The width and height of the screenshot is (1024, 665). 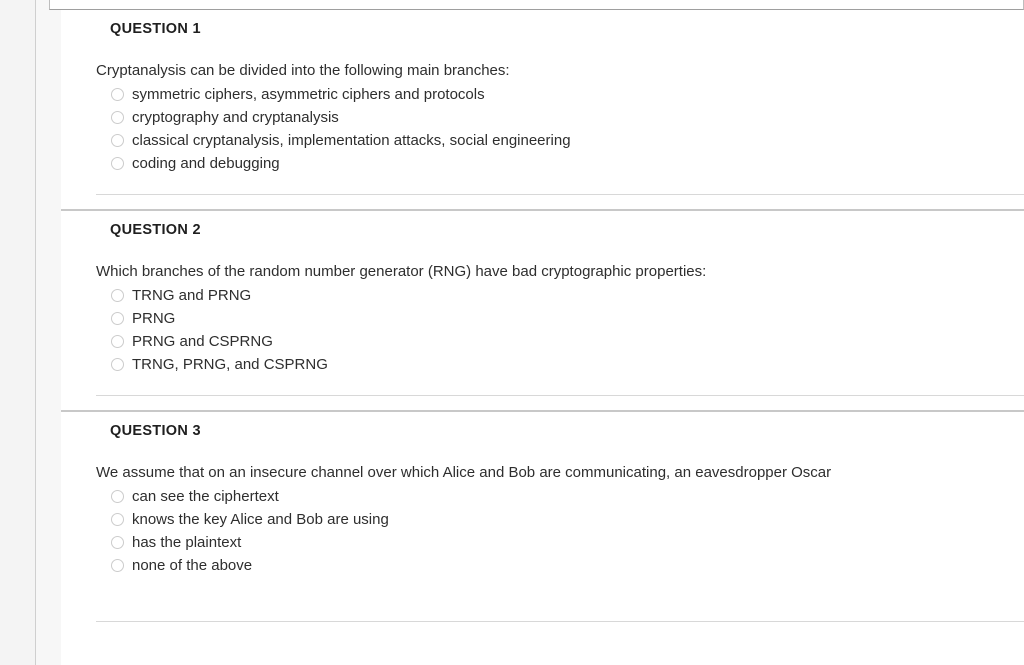 What do you see at coordinates (560, 565) in the screenshot?
I see `question-3-option-4: none of the above` at bounding box center [560, 565].